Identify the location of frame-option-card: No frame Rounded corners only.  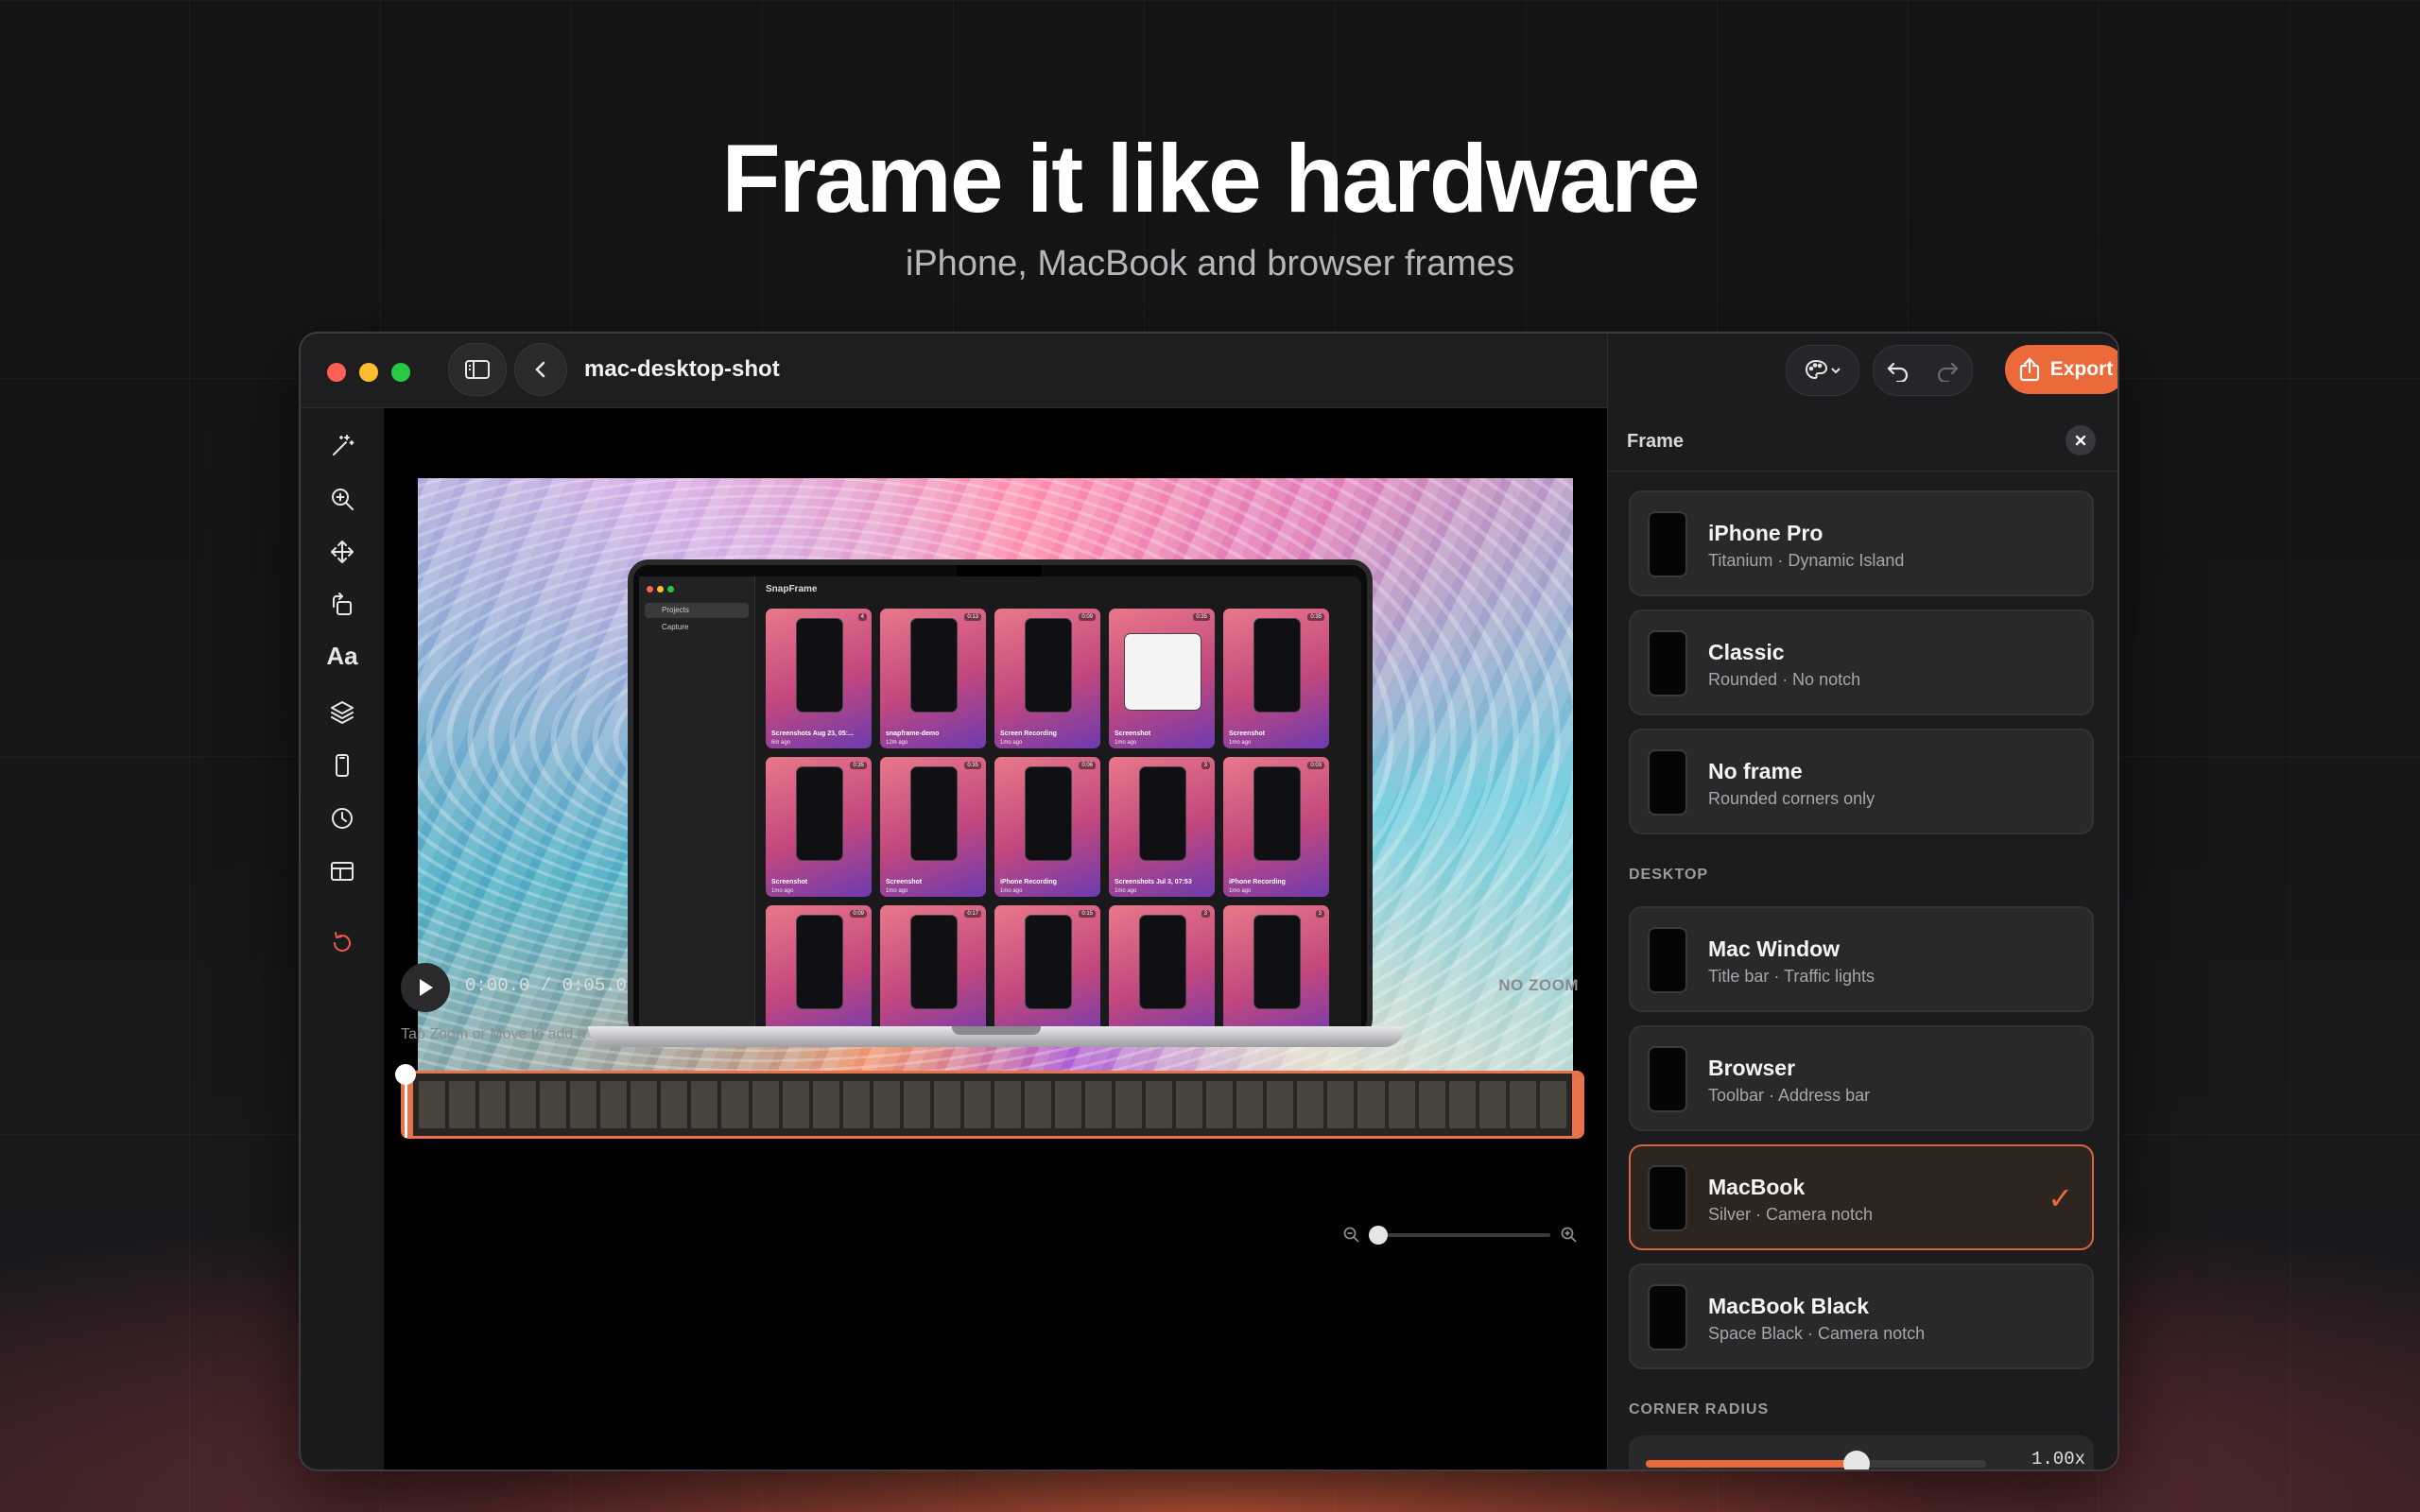
(1861, 781).